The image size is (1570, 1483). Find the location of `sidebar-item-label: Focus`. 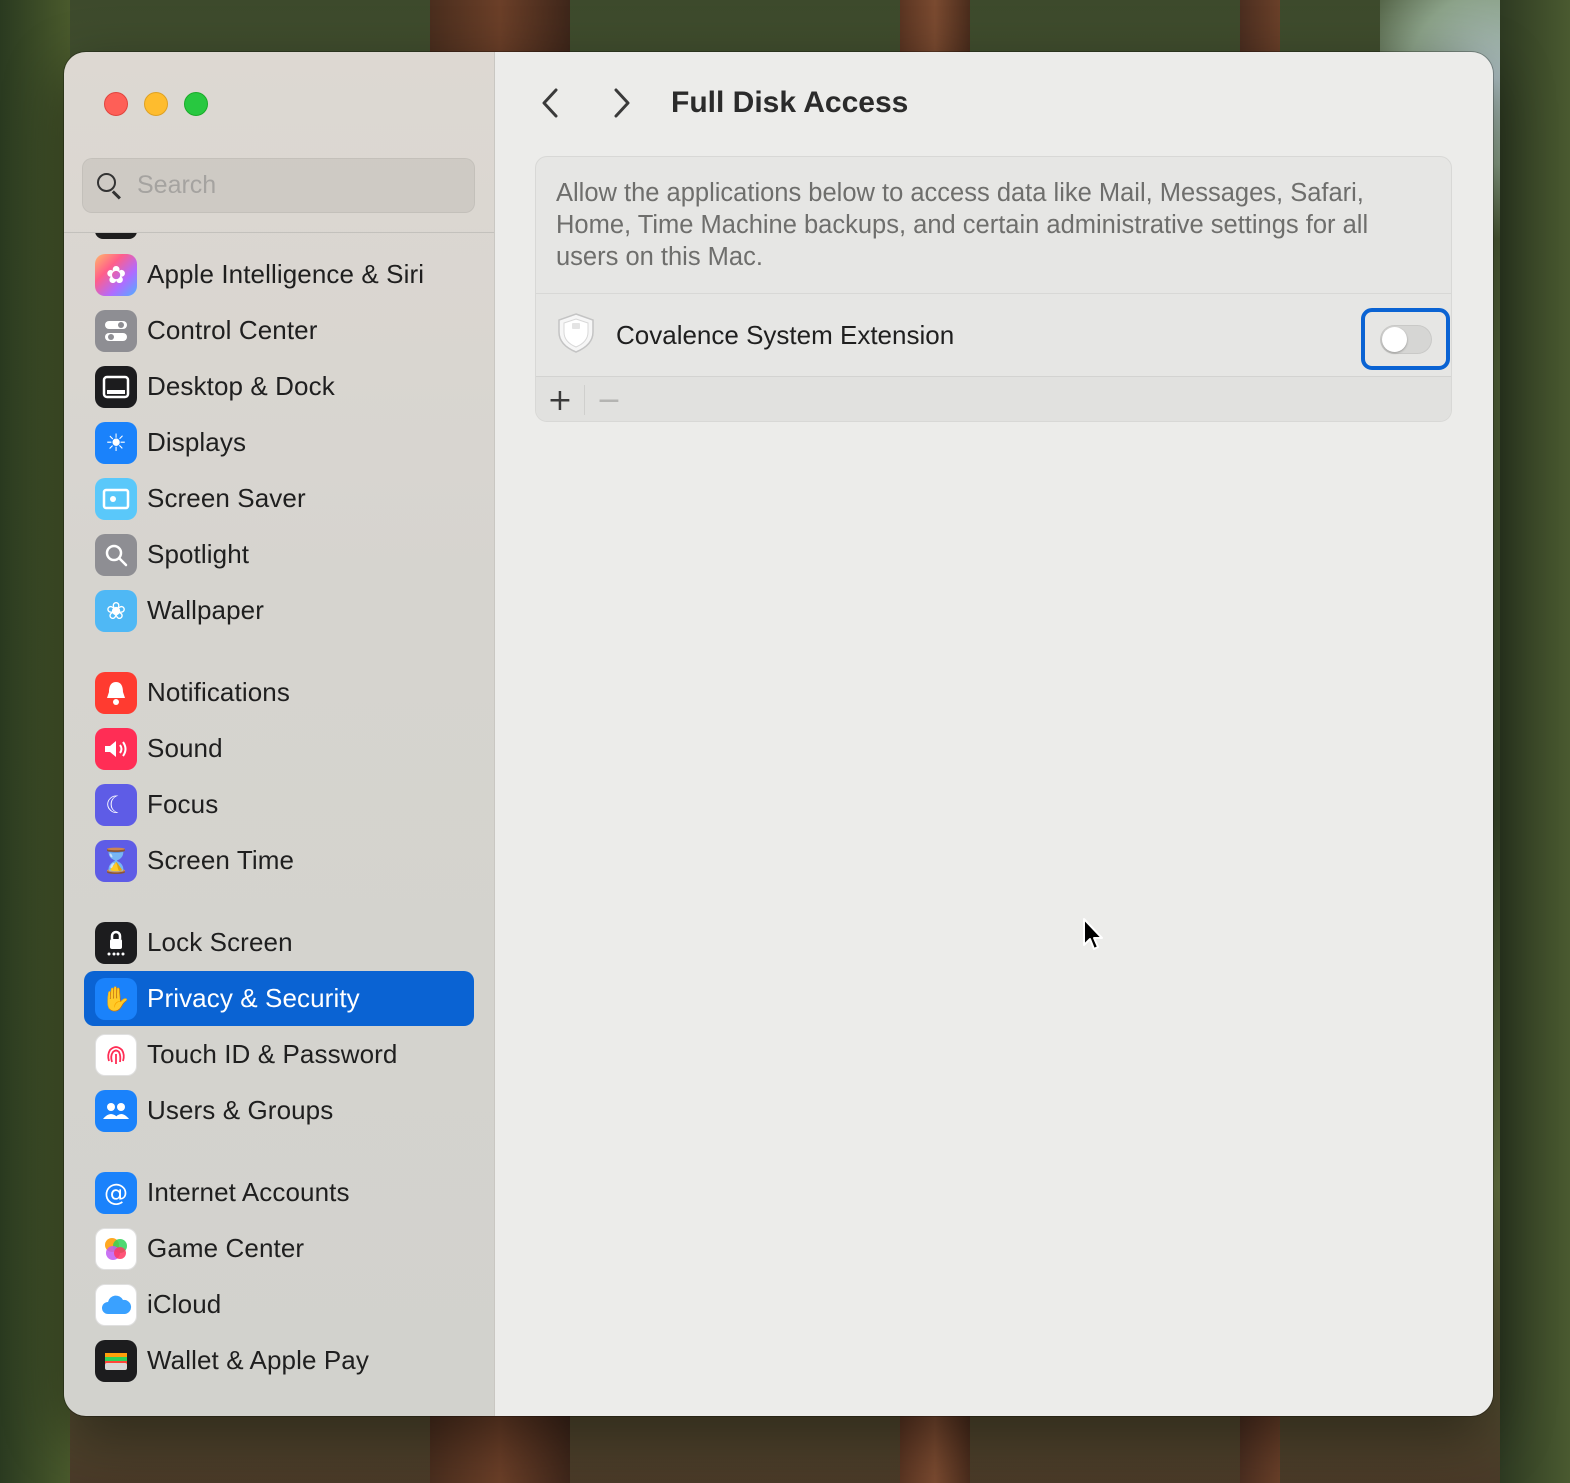

sidebar-item-label: Focus is located at coordinates (183, 804).